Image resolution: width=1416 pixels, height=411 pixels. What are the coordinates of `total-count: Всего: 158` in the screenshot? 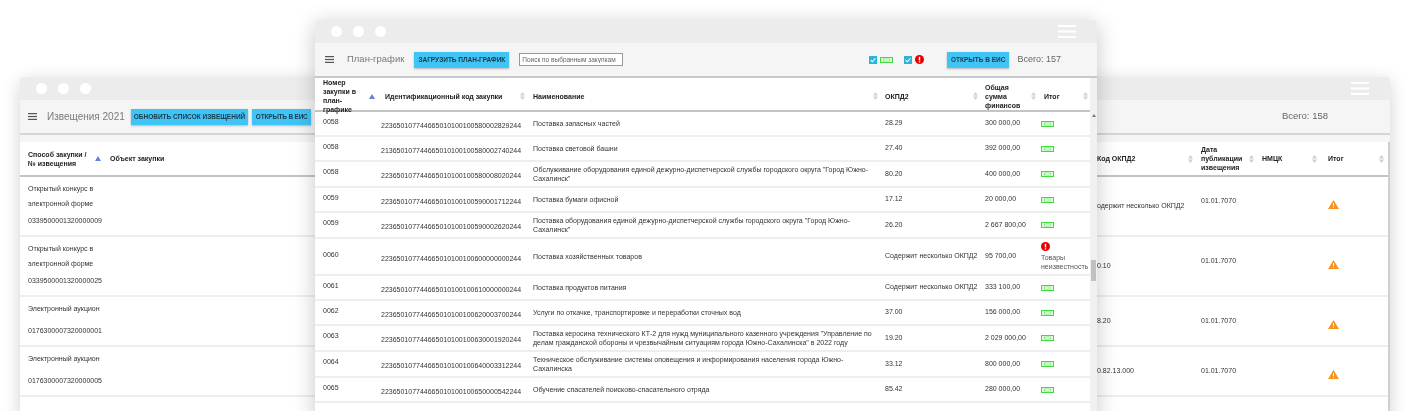 It's located at (1304, 116).